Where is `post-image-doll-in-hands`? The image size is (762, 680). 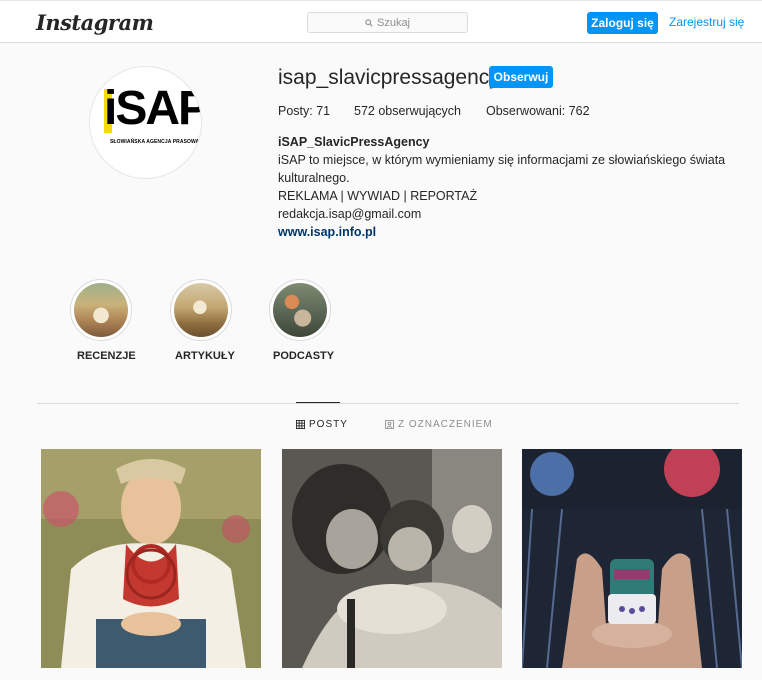
post-image-doll-in-hands is located at coordinates (632, 558).